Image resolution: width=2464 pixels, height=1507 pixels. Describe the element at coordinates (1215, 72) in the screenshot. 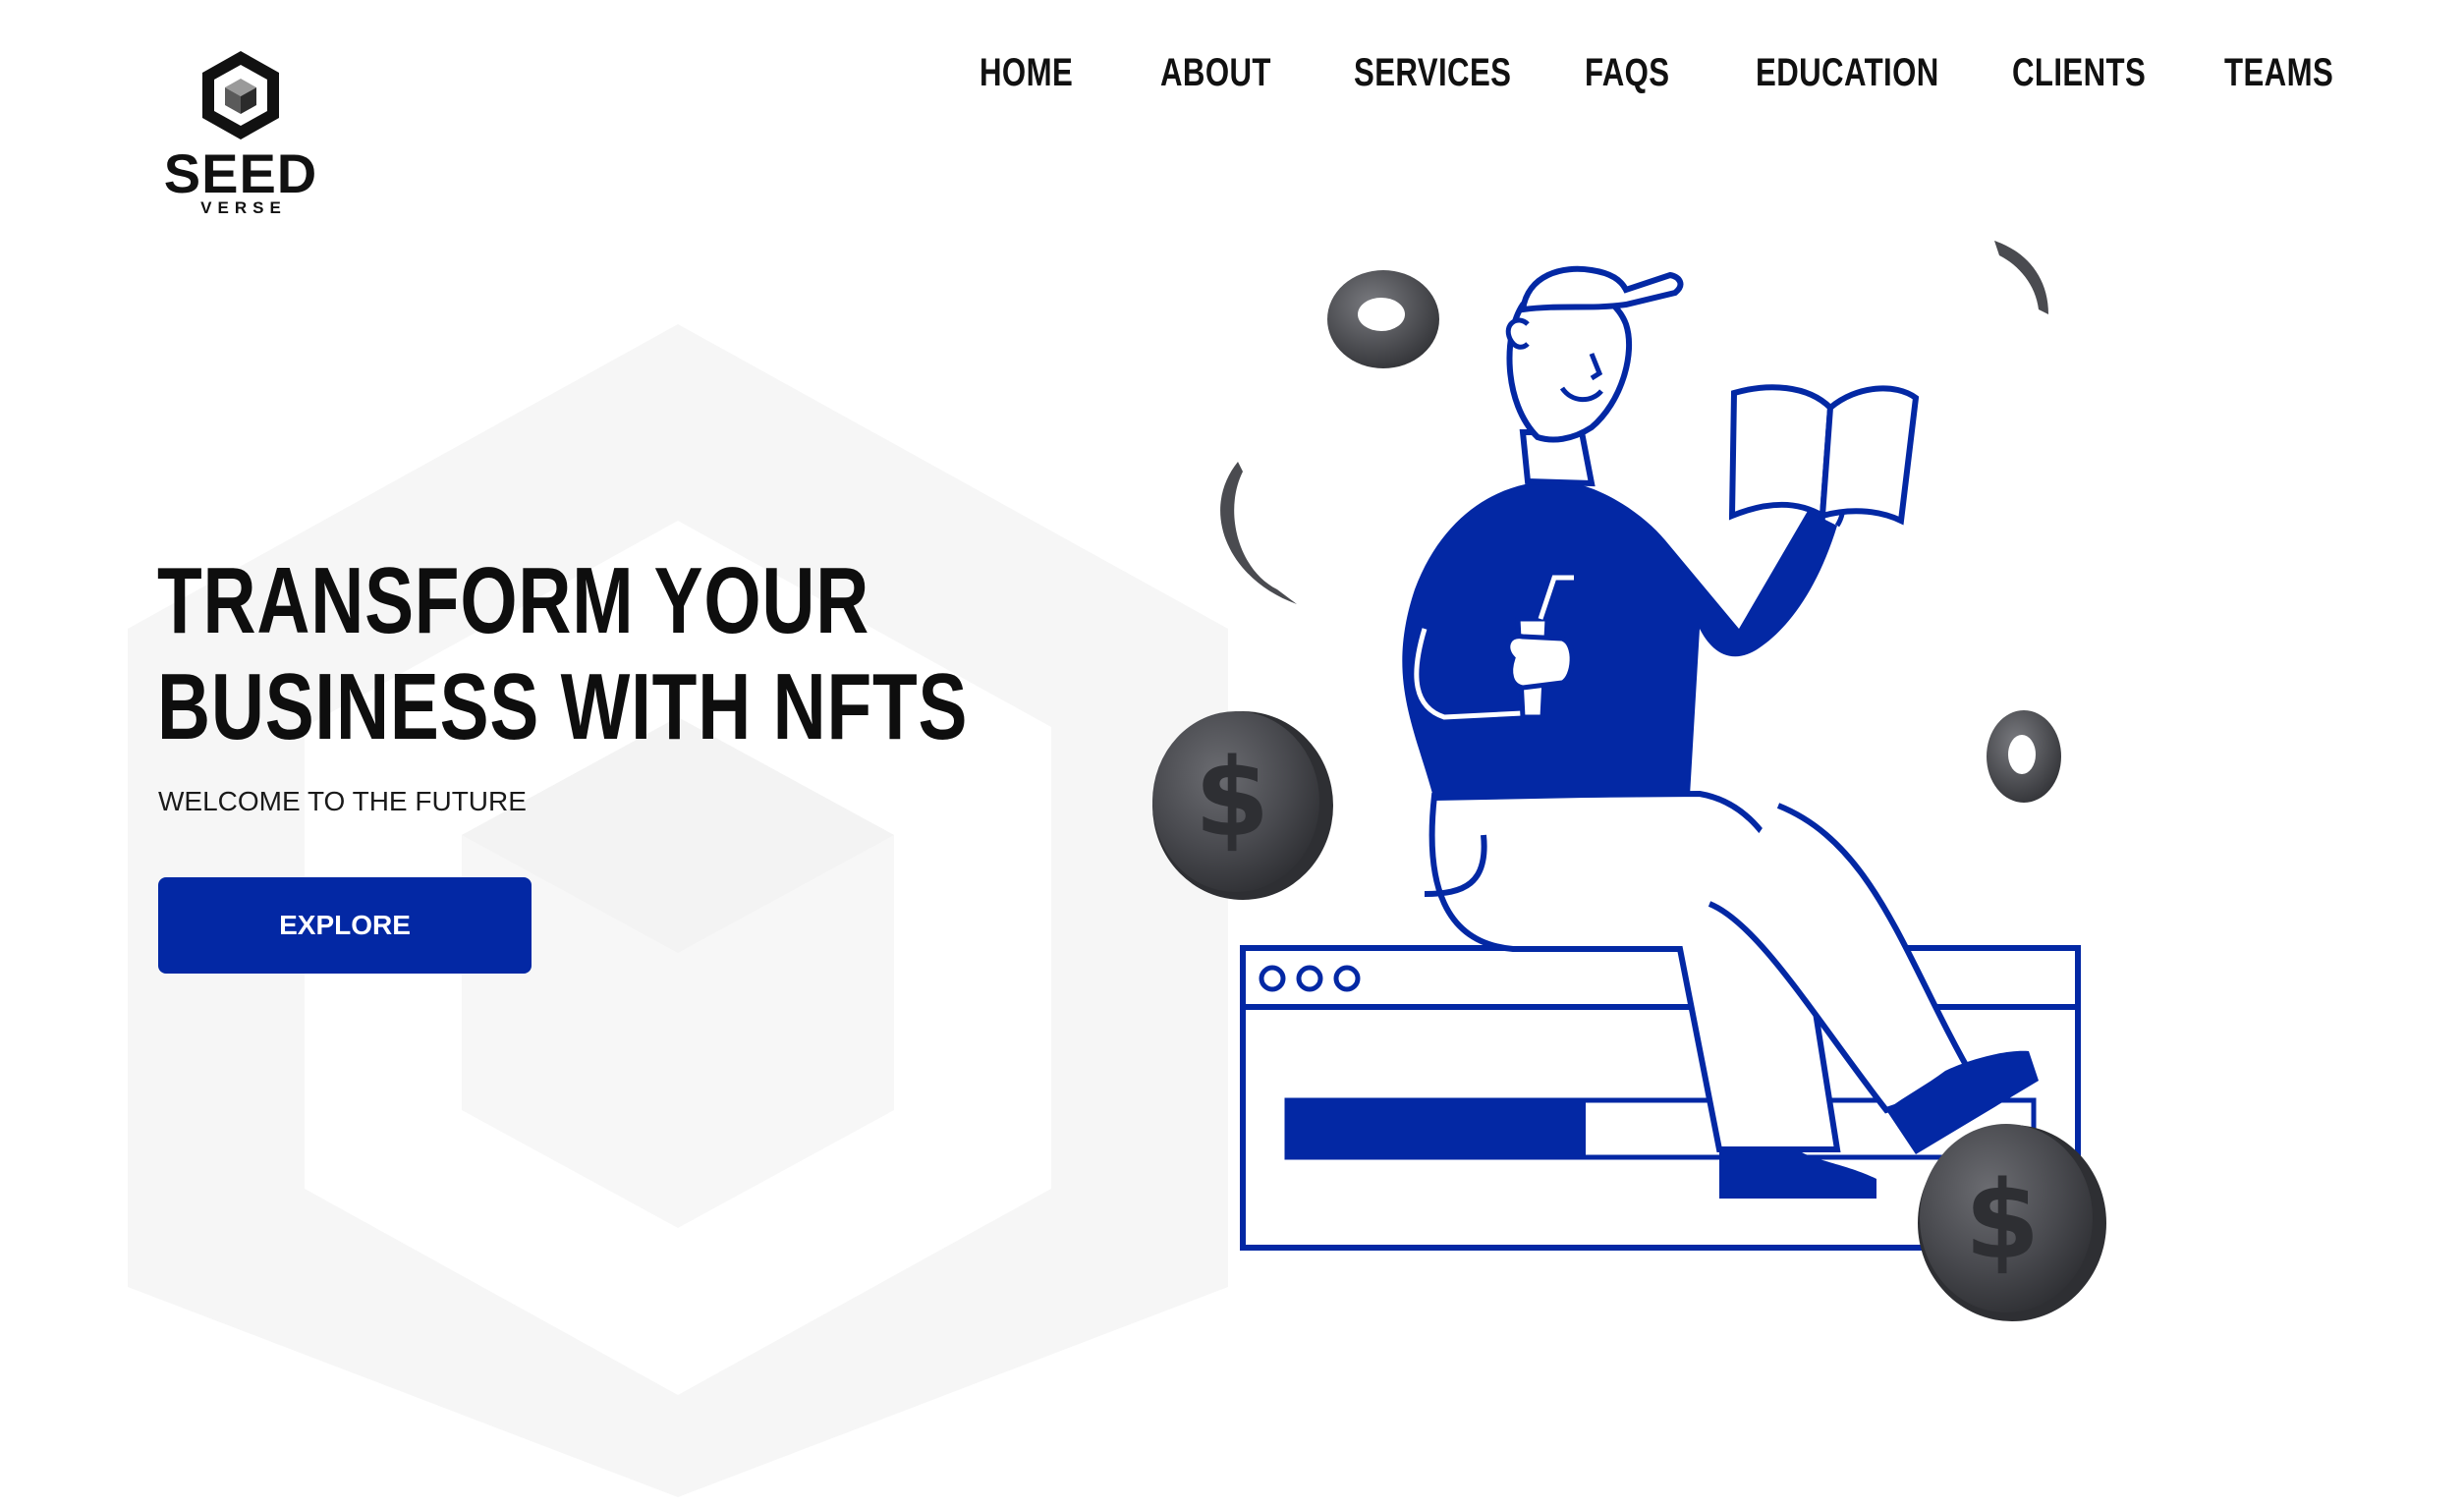

I see `nav-item-about: ABOUT` at that location.